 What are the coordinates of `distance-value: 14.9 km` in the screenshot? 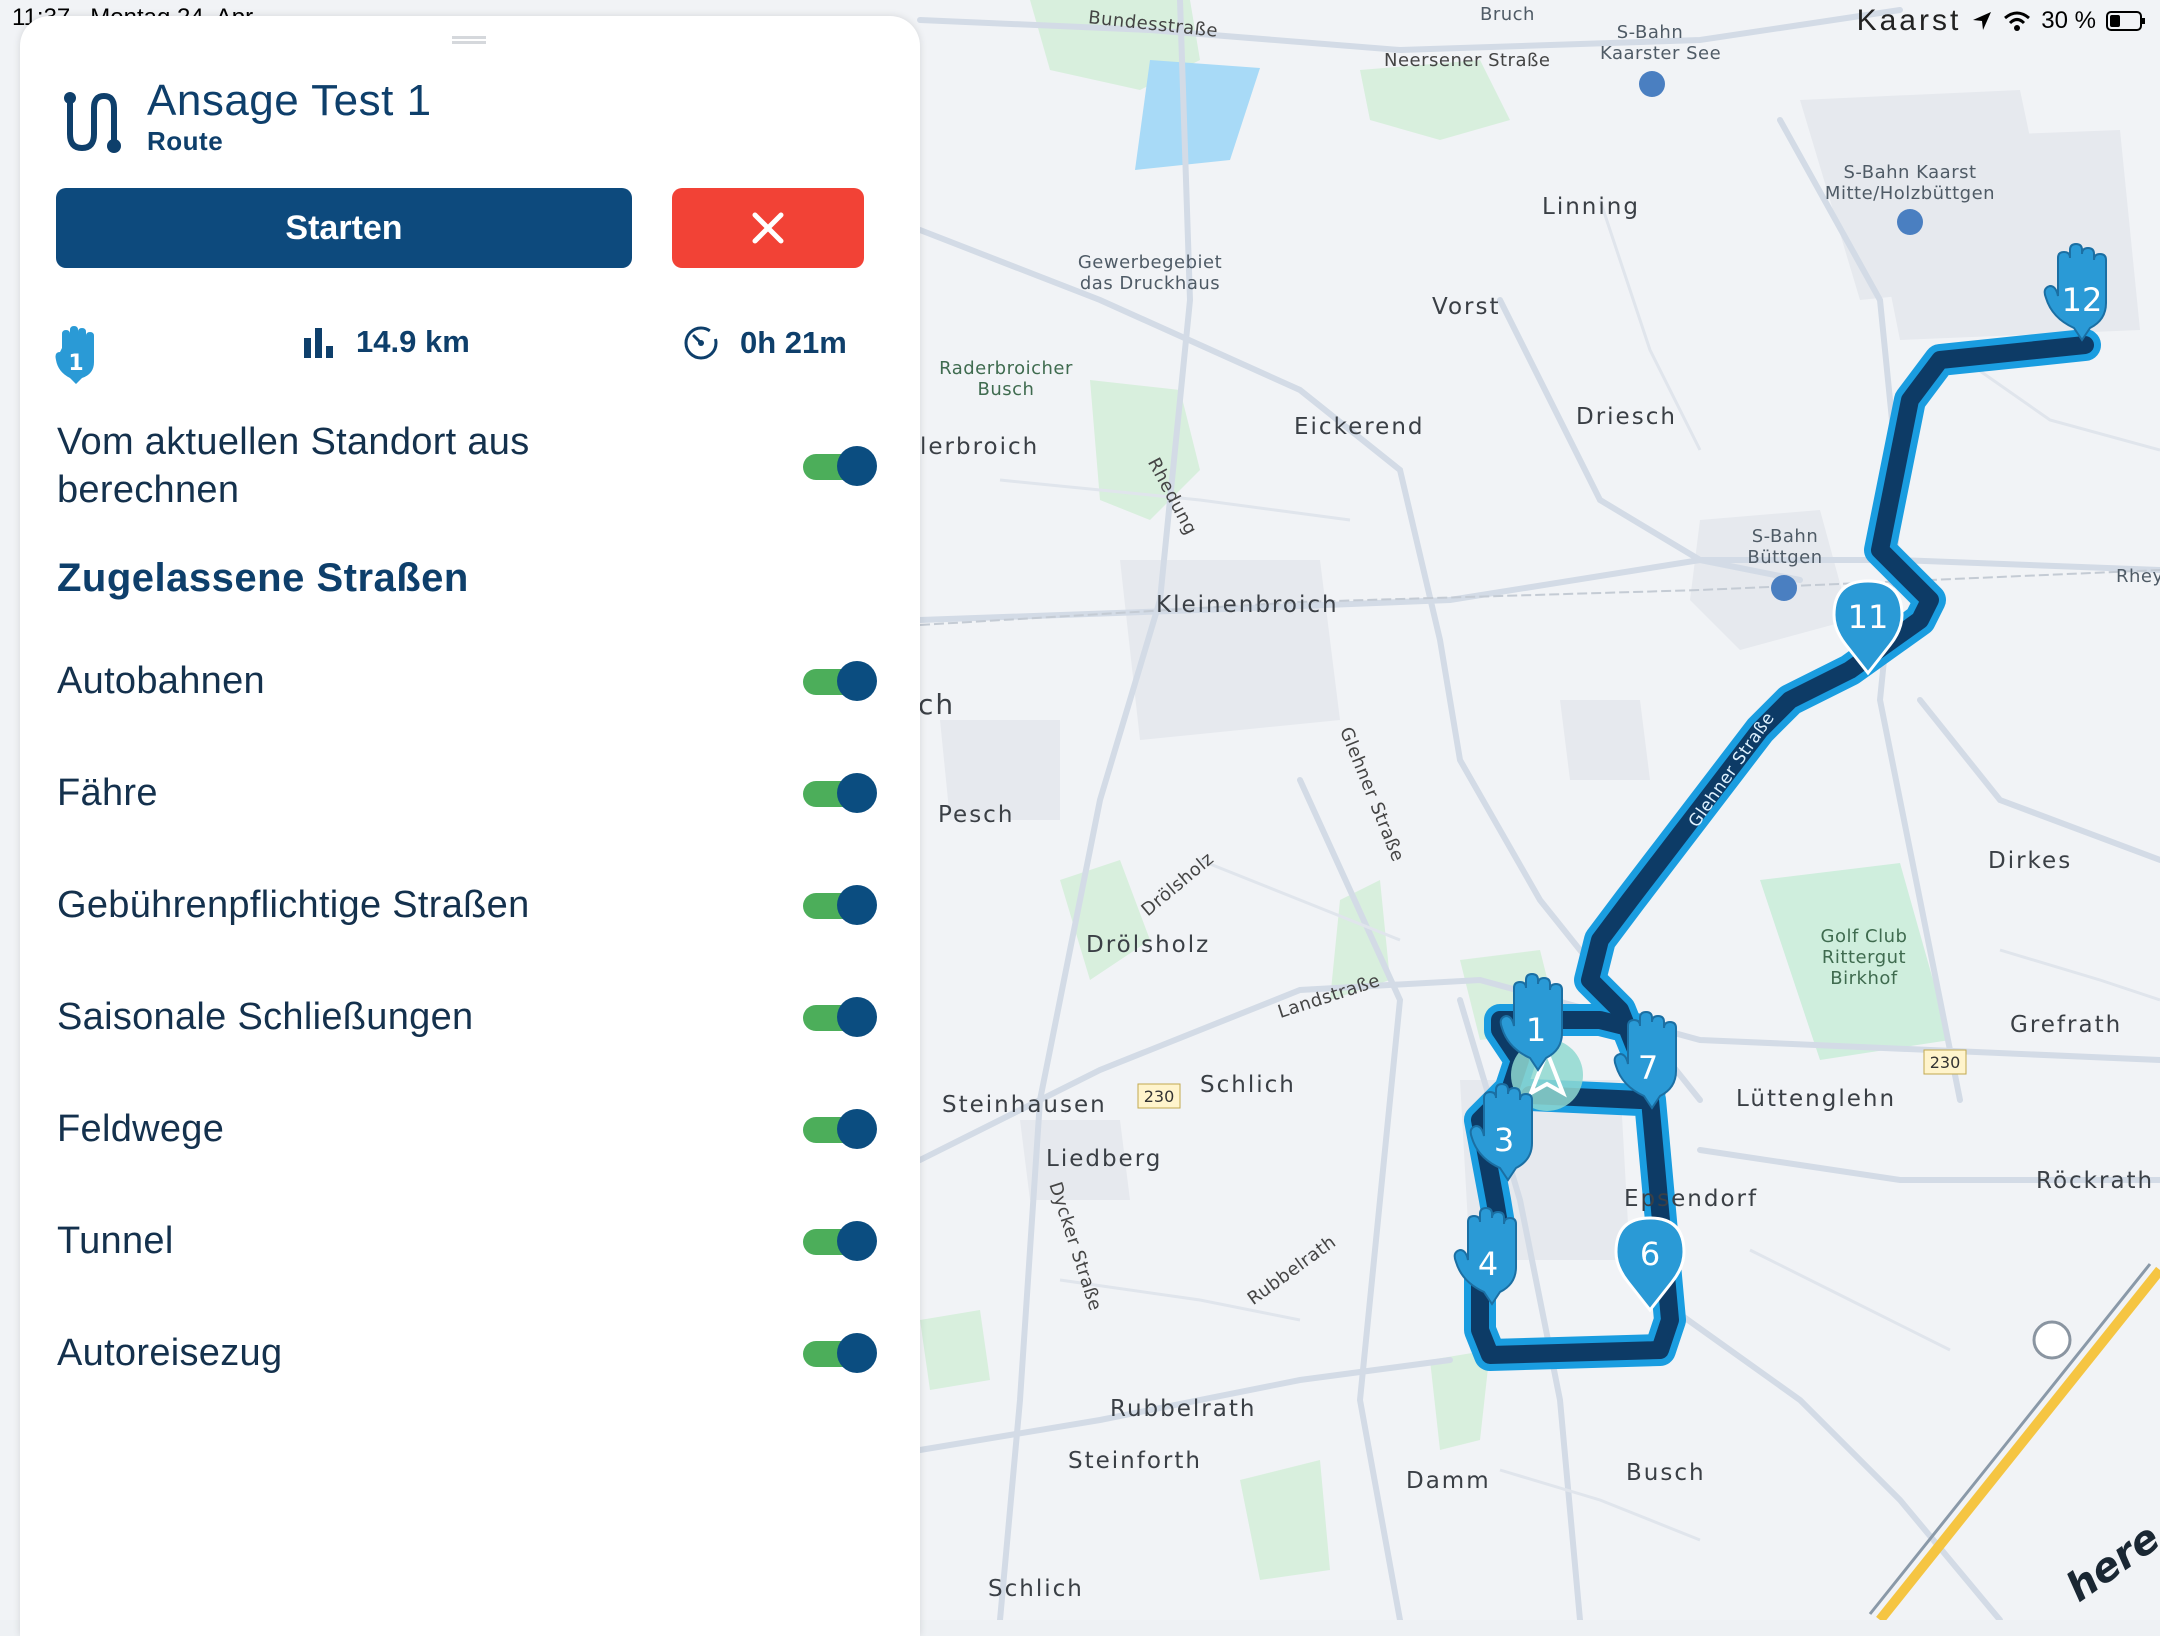 It's located at (413, 341).